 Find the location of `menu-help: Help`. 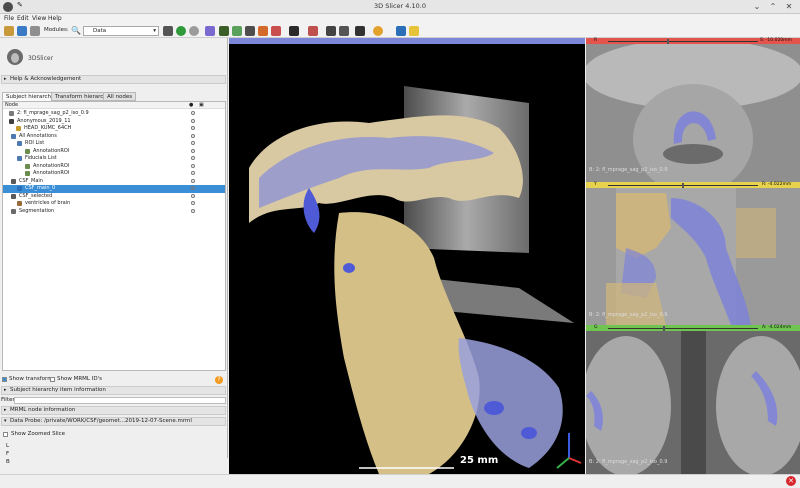

menu-help: Help is located at coordinates (55, 18).